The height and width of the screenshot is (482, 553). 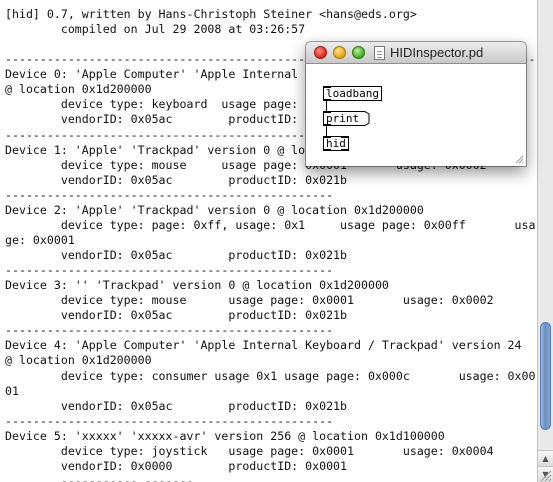 What do you see at coordinates (339, 52) in the screenshot?
I see `minimize-button` at bounding box center [339, 52].